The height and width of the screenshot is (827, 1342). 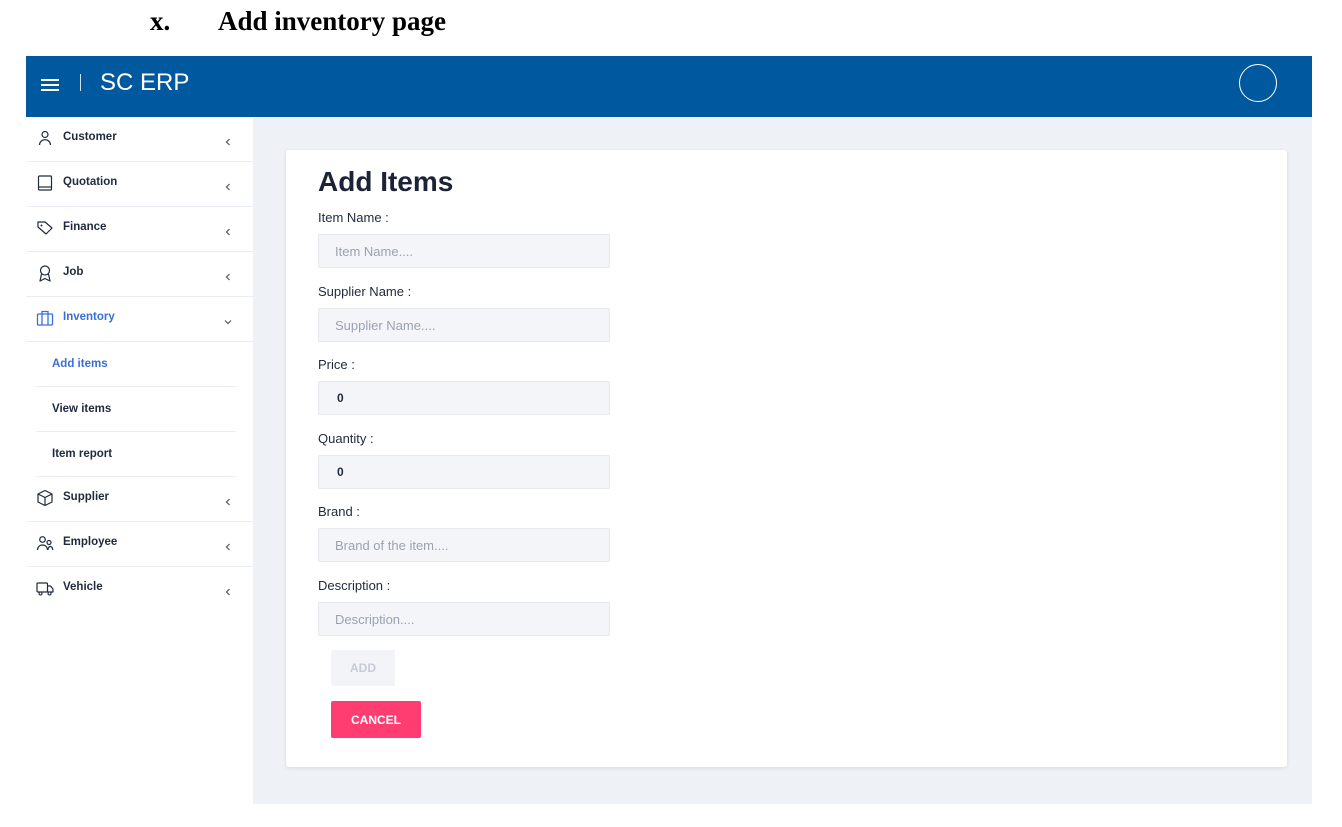 I want to click on cube-icon, so click(x=45, y=498).